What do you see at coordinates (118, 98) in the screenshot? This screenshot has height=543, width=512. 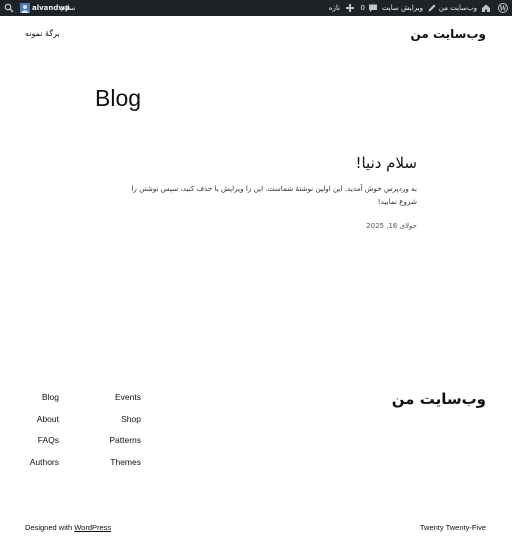 I see `page-title: Blog` at bounding box center [118, 98].